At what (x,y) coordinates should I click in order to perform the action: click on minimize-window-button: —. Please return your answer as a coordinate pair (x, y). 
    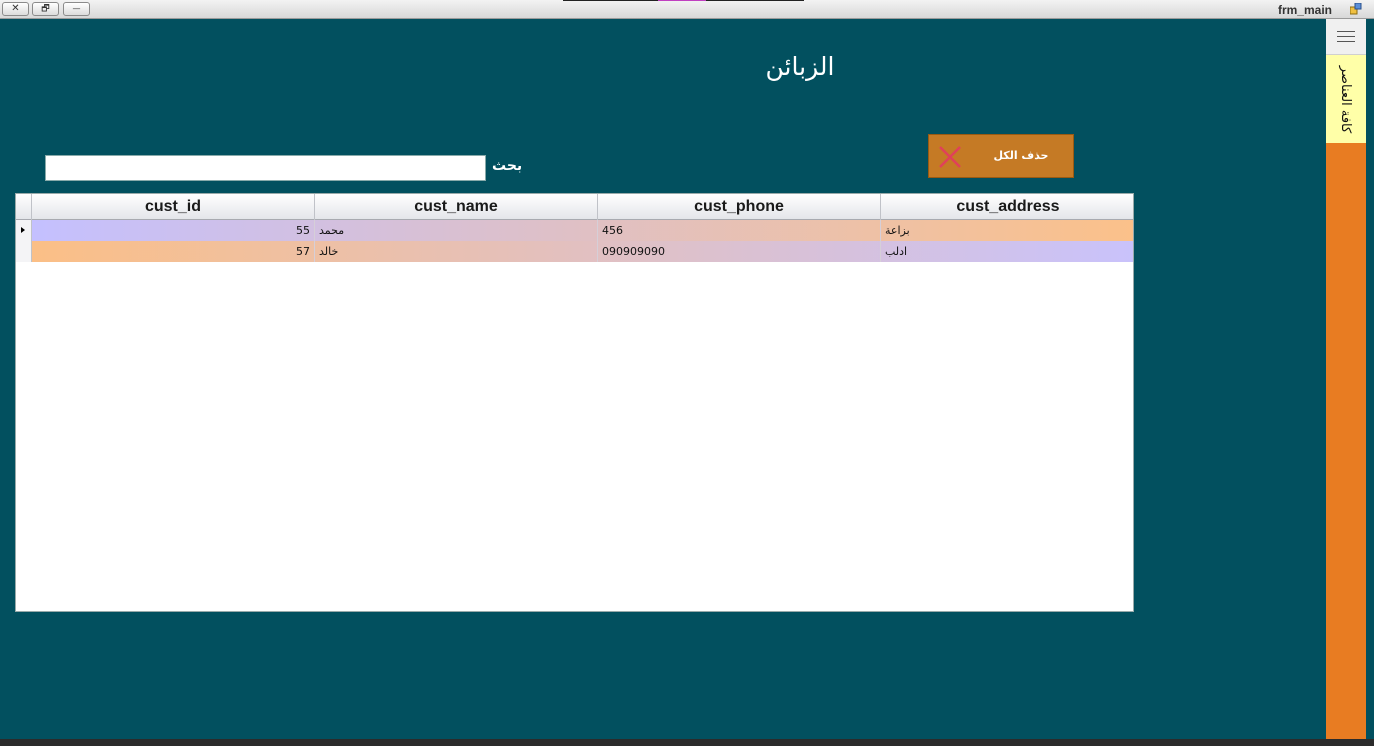
    Looking at the image, I should click on (76, 9).